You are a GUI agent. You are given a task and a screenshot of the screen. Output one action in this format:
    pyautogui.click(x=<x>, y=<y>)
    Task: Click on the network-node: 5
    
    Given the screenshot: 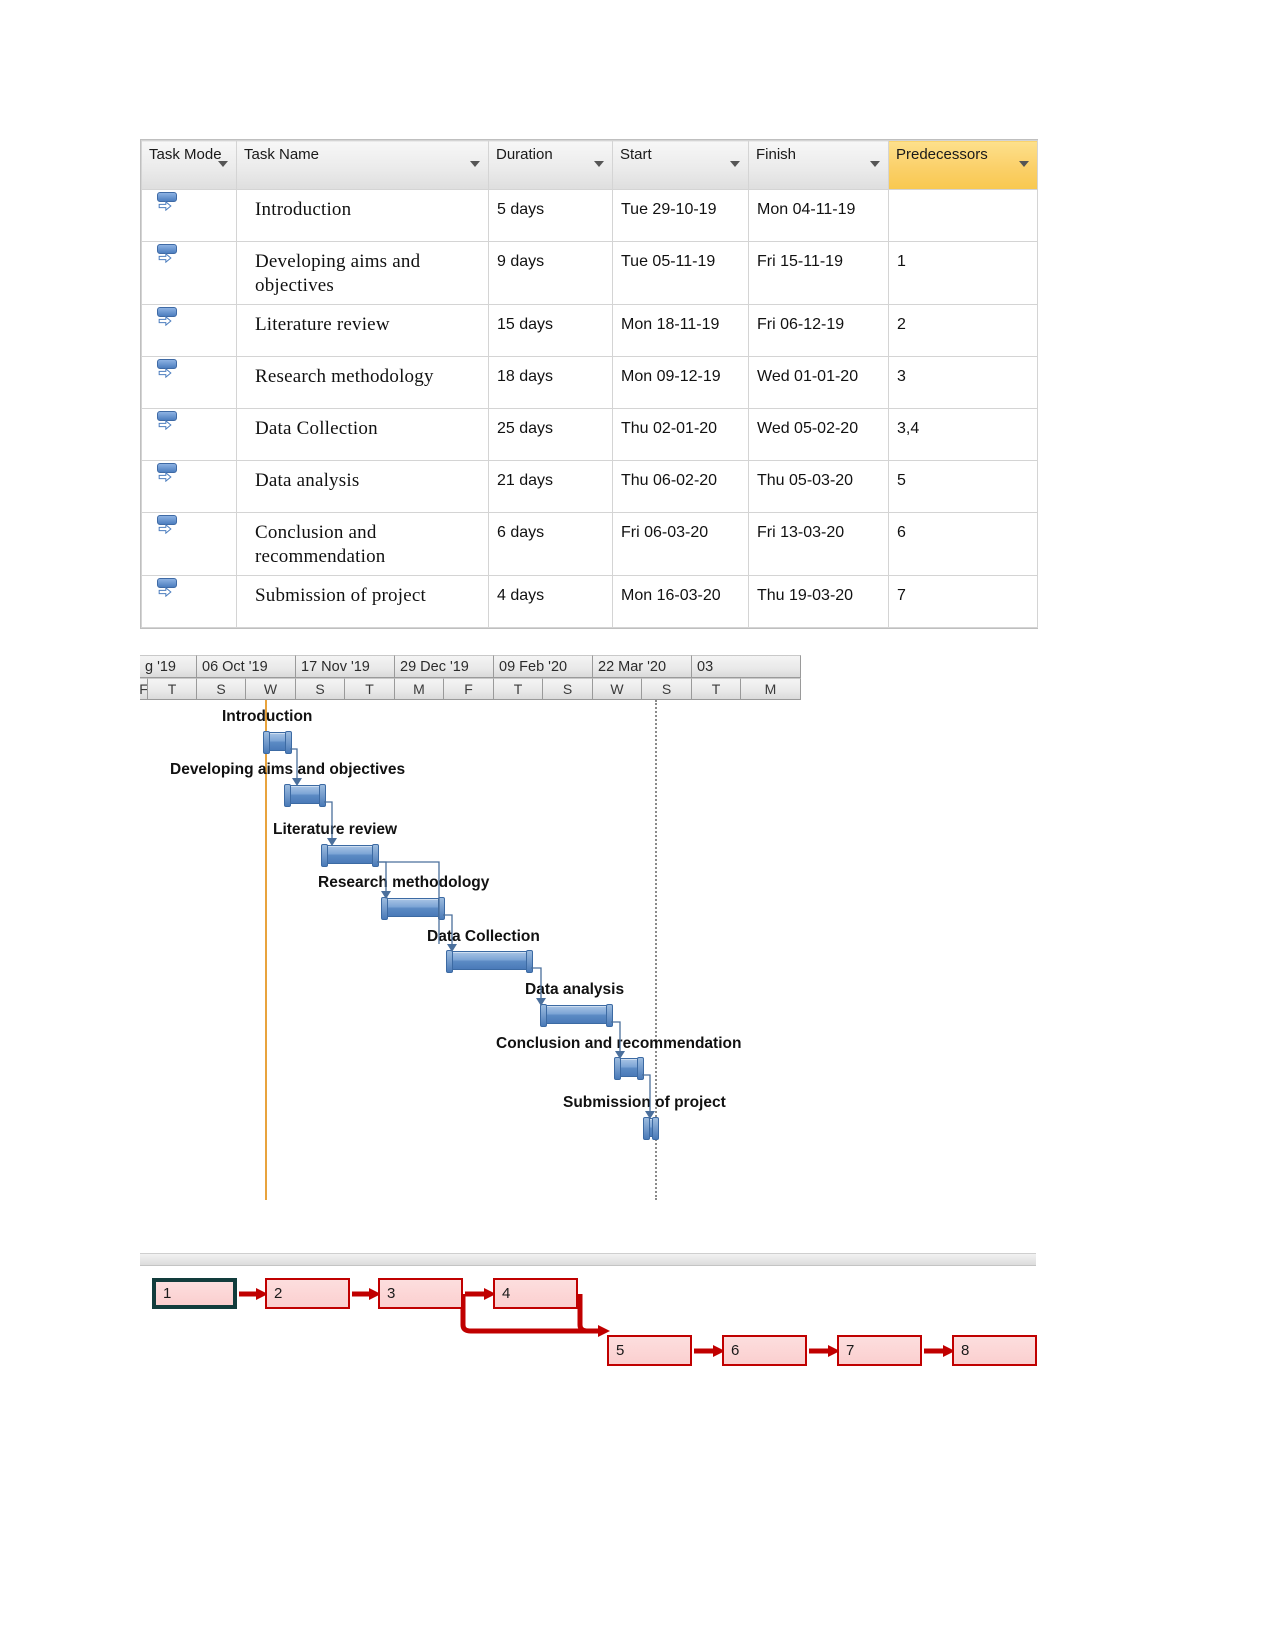 What is the action you would take?
    pyautogui.click(x=649, y=1350)
    